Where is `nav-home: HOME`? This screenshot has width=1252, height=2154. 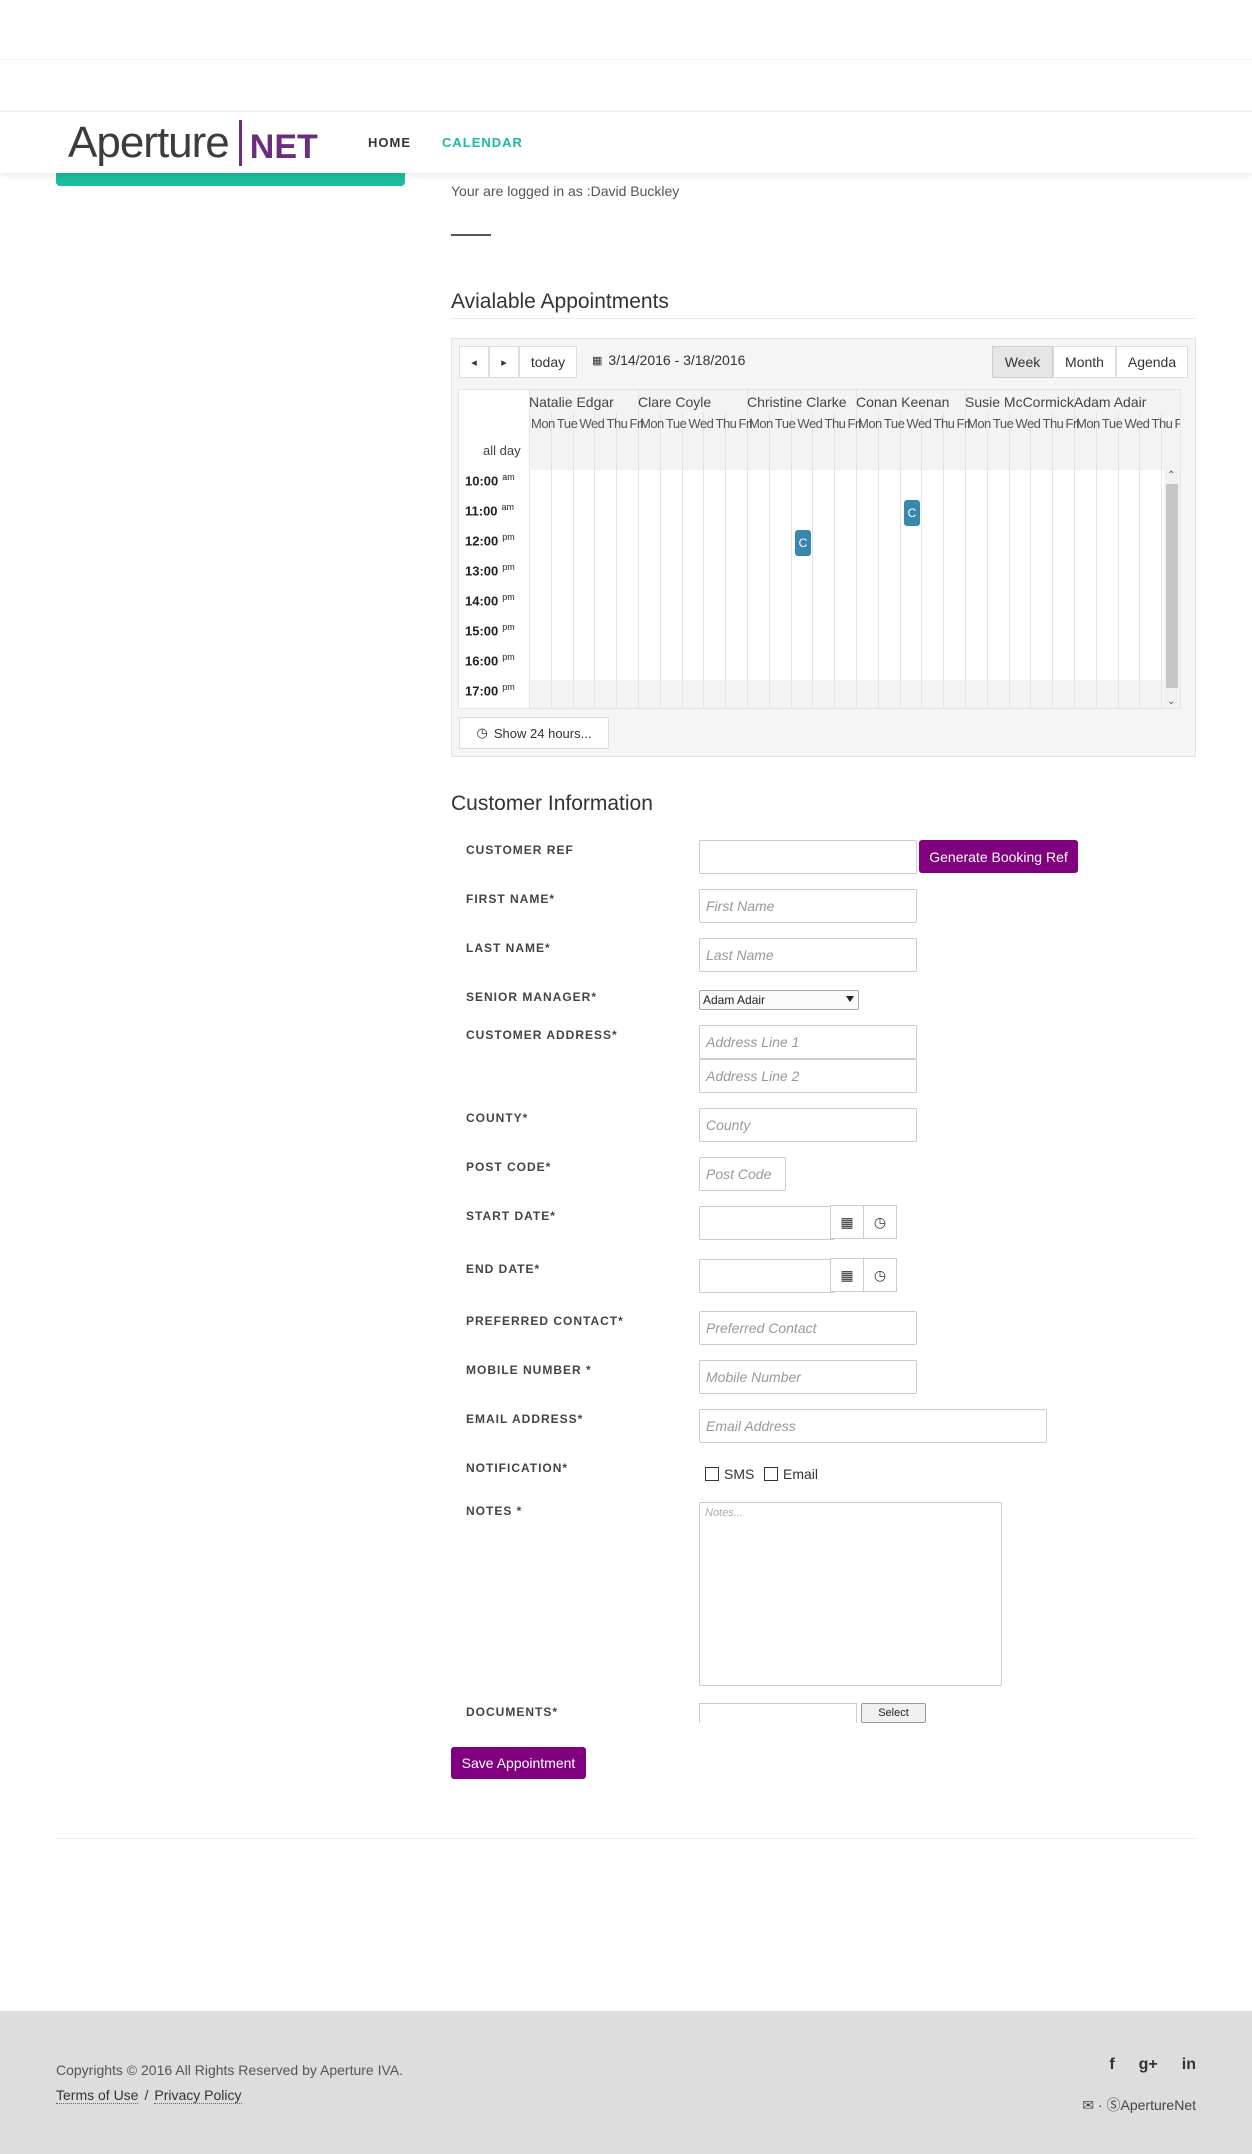 nav-home: HOME is located at coordinates (389, 142).